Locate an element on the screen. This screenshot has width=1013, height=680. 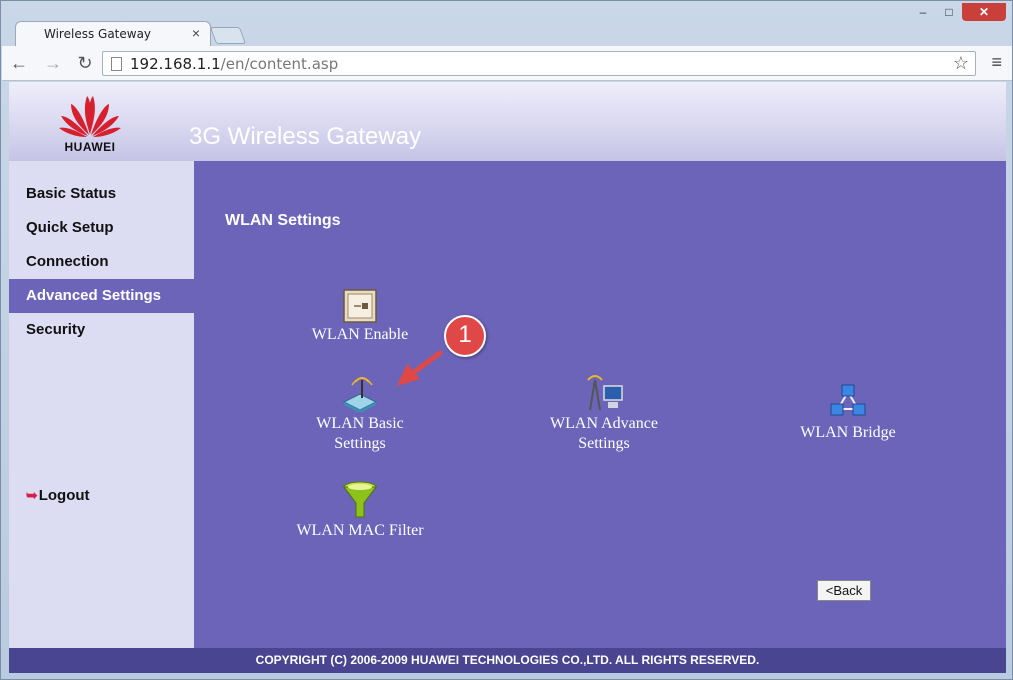
forward-arrow-icon: → is located at coordinates (53, 63).